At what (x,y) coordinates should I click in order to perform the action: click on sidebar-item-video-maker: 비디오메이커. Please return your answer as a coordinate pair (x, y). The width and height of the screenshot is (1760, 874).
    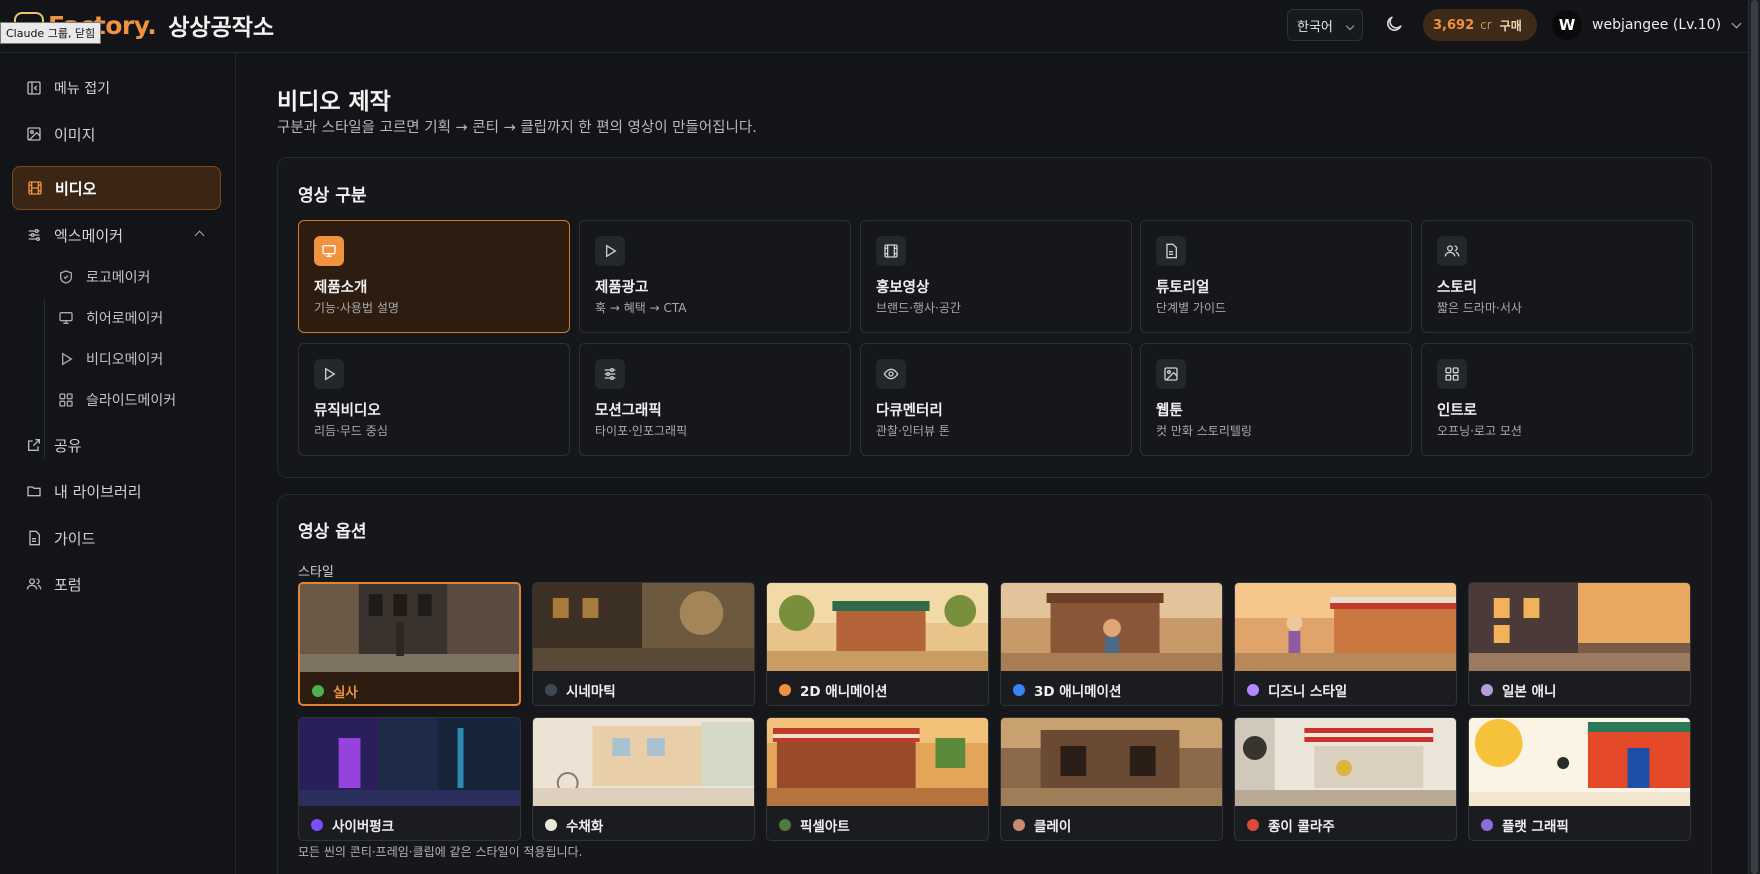
    Looking at the image, I should click on (132, 359).